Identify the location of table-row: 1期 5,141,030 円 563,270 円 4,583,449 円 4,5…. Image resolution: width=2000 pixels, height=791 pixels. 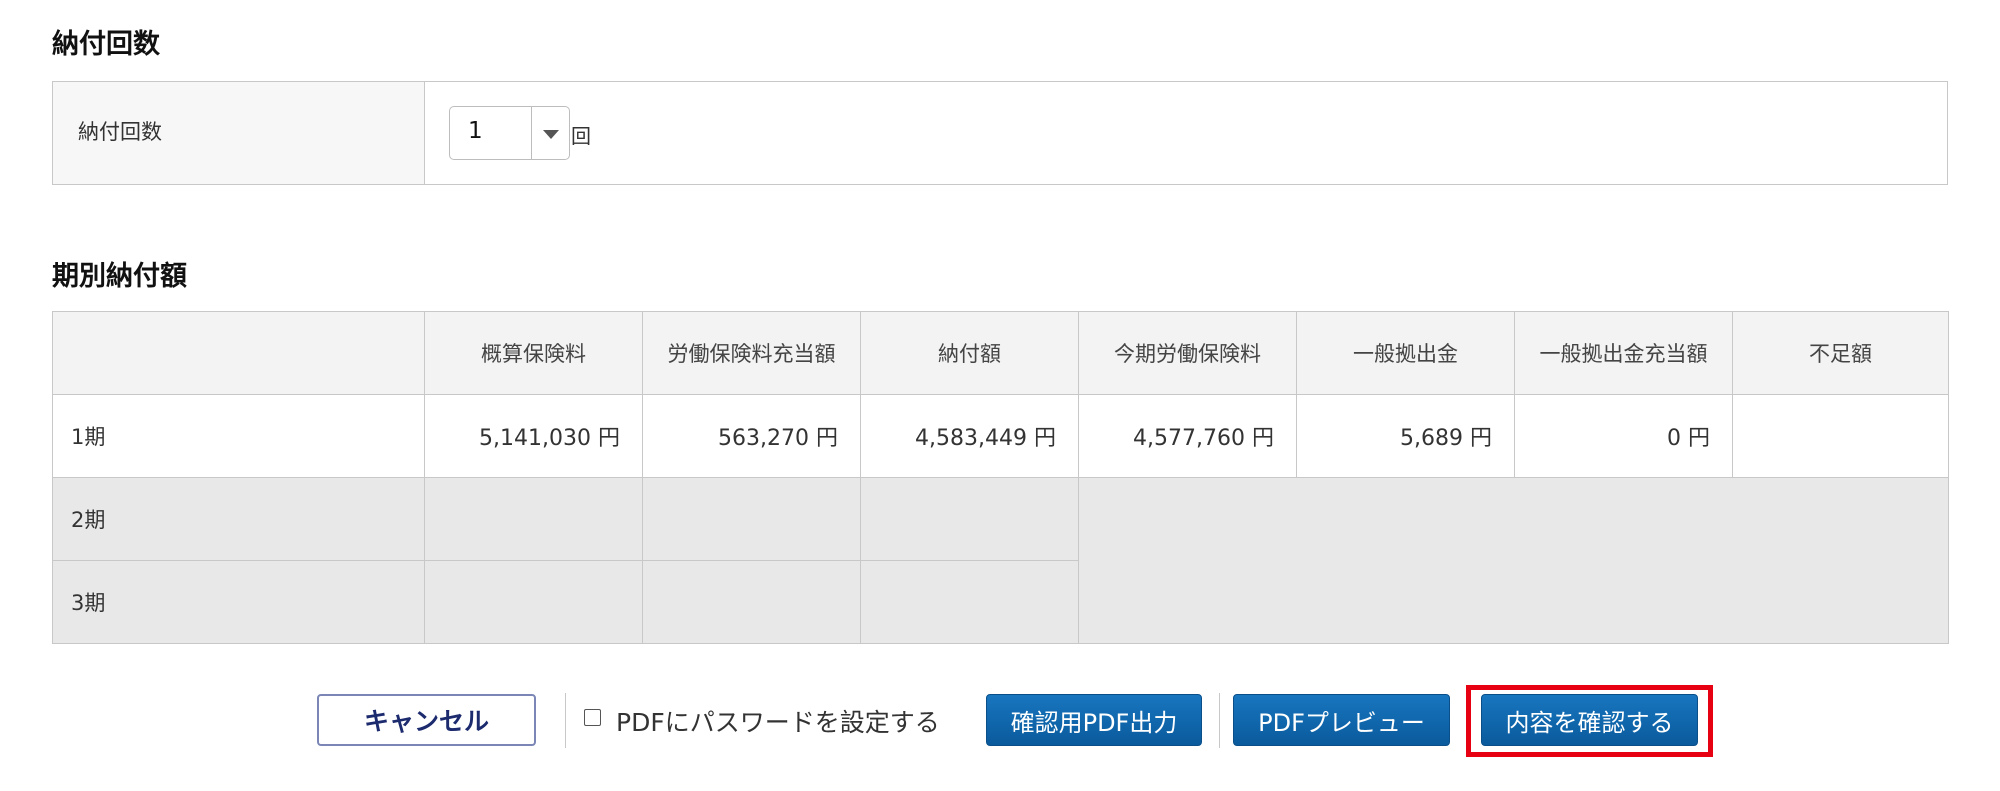
(1000, 436).